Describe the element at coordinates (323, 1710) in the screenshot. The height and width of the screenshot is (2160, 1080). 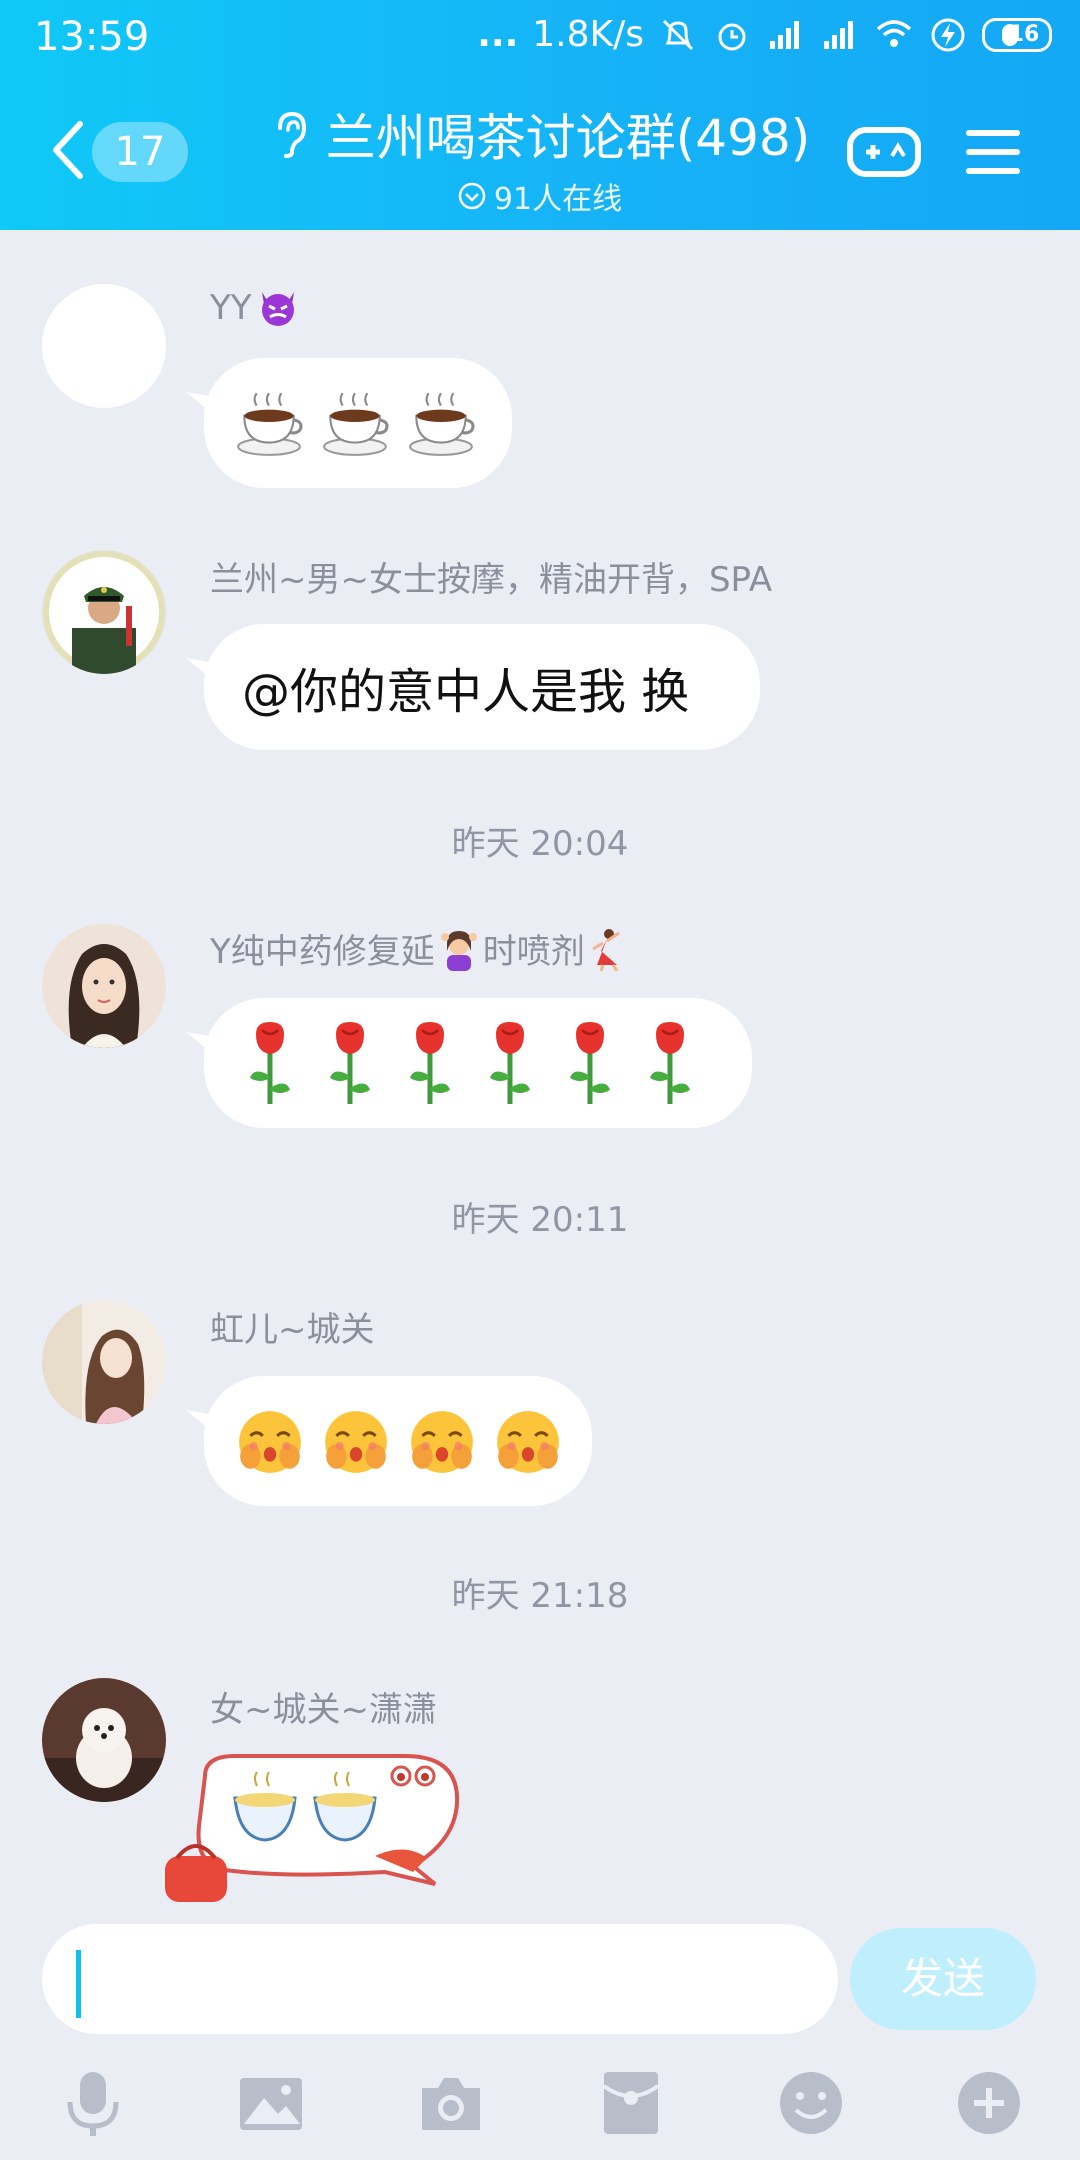
I see `sender-name: 女~城关~潇潇` at that location.